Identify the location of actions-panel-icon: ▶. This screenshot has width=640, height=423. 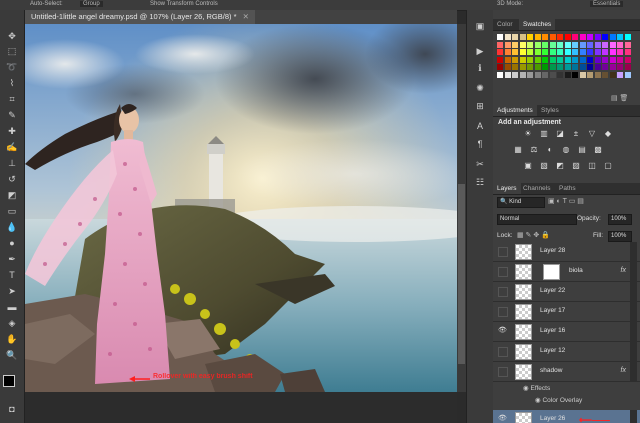
(480, 51).